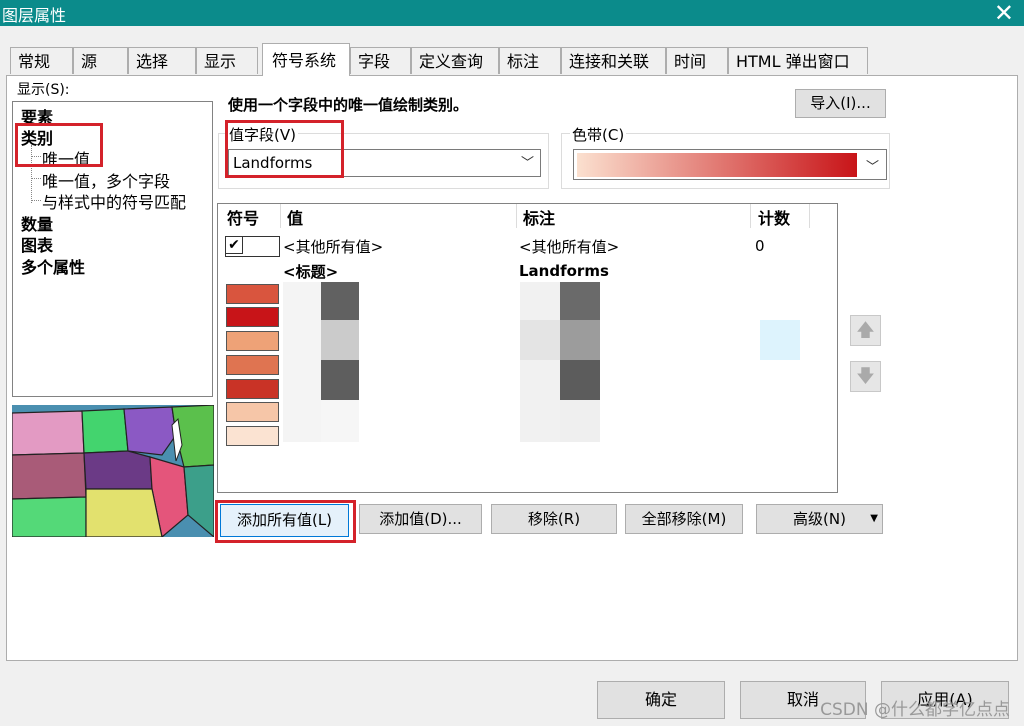 The image size is (1024, 726). What do you see at coordinates (114, 201) in the screenshot?
I see `tree-item-match-to-style: 与样式中的符号匹配` at bounding box center [114, 201].